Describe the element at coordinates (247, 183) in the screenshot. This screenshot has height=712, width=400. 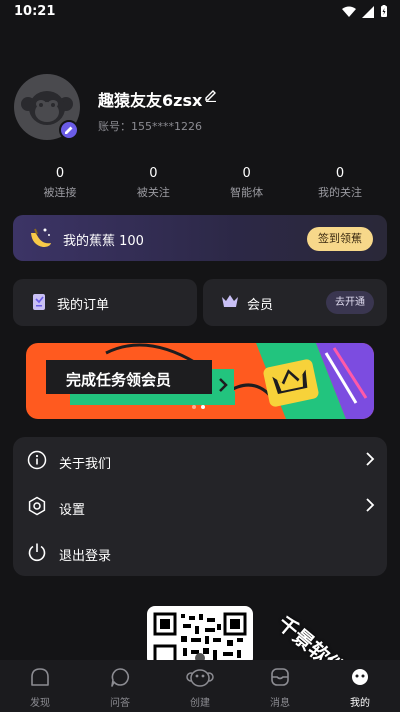
I see `stat-agents: 0 智能体` at that location.